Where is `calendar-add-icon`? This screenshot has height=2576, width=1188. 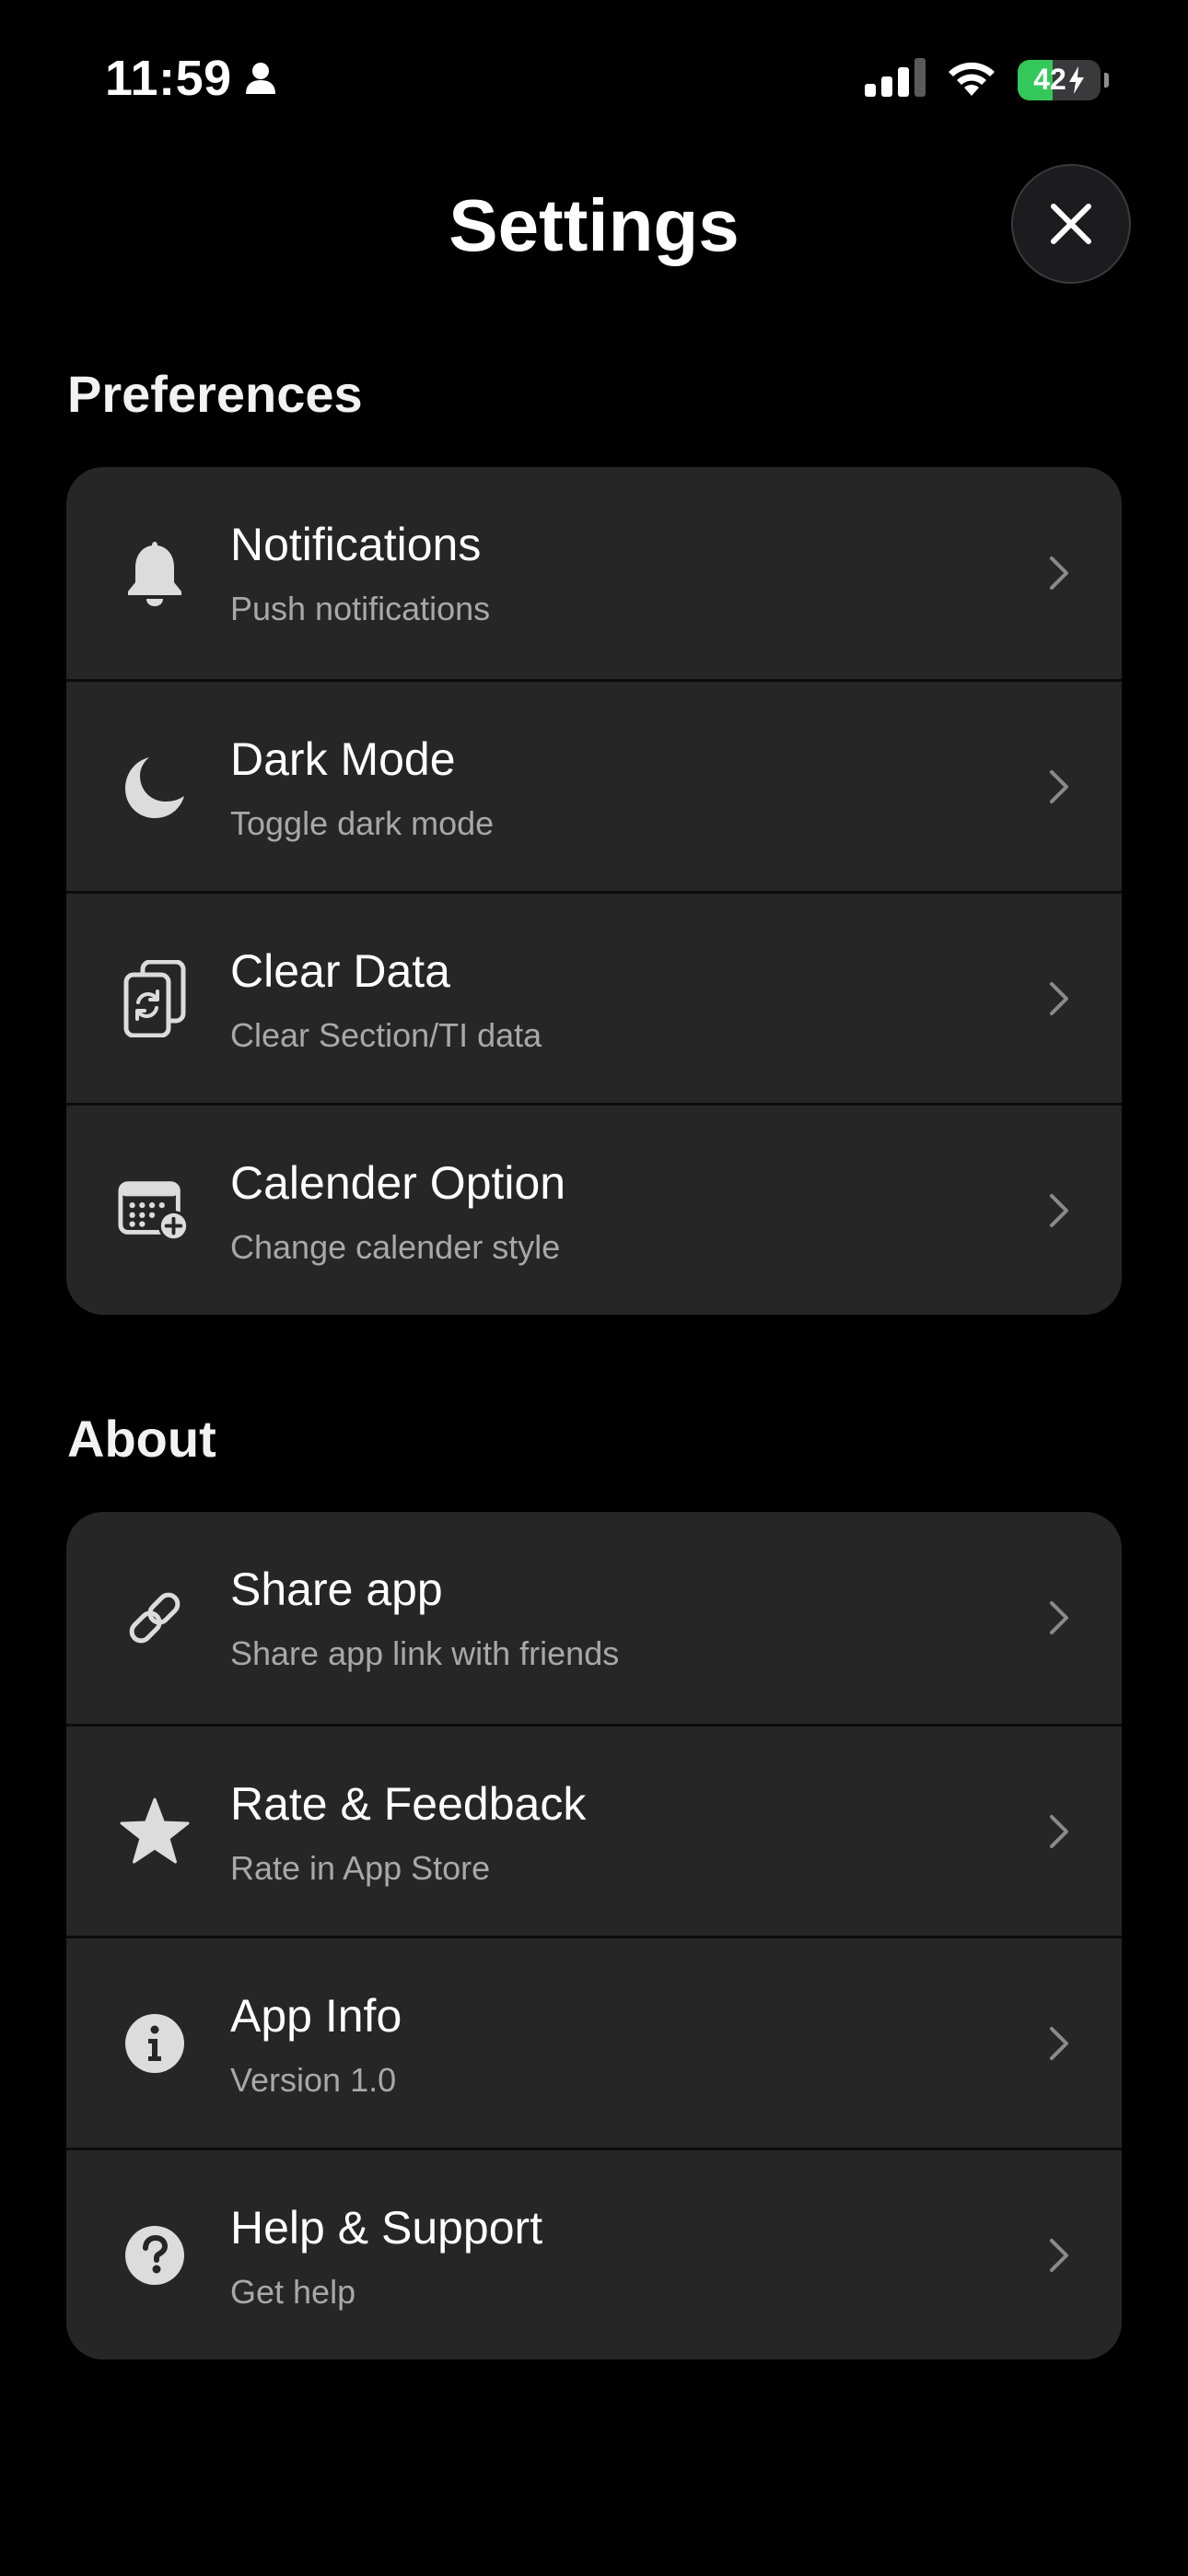 calendar-add-icon is located at coordinates (155, 1210).